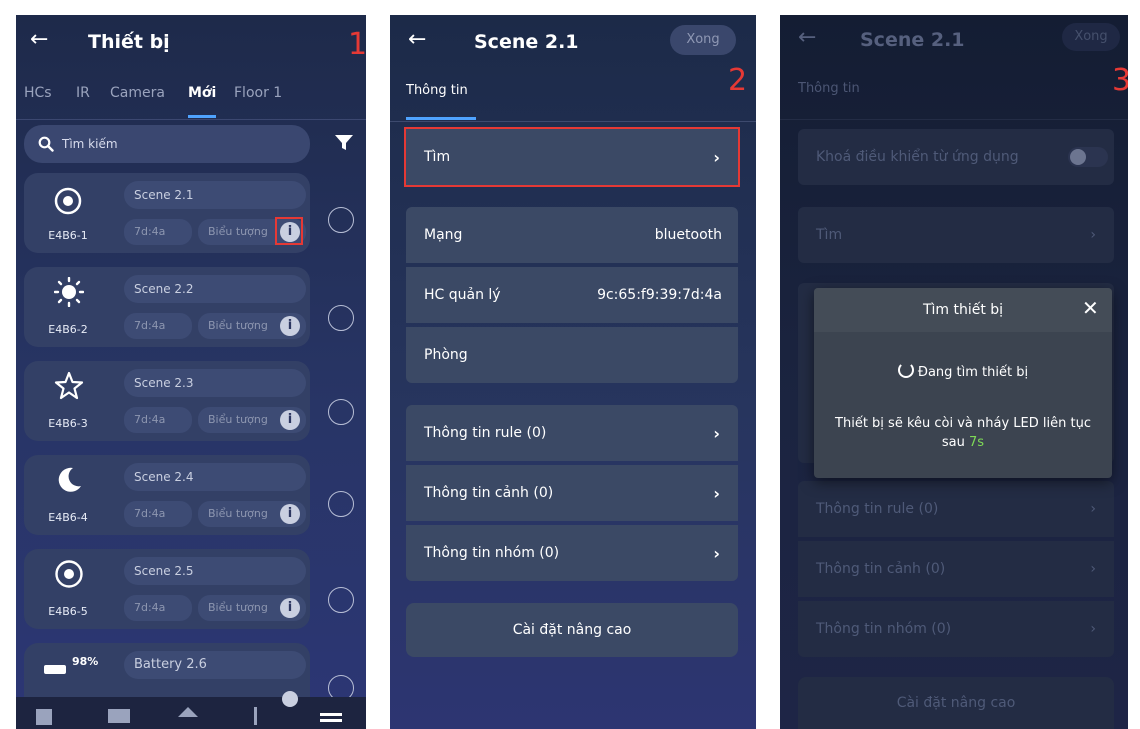 The width and height of the screenshot is (1140, 729). I want to click on network-label: Mạng, so click(443, 235).